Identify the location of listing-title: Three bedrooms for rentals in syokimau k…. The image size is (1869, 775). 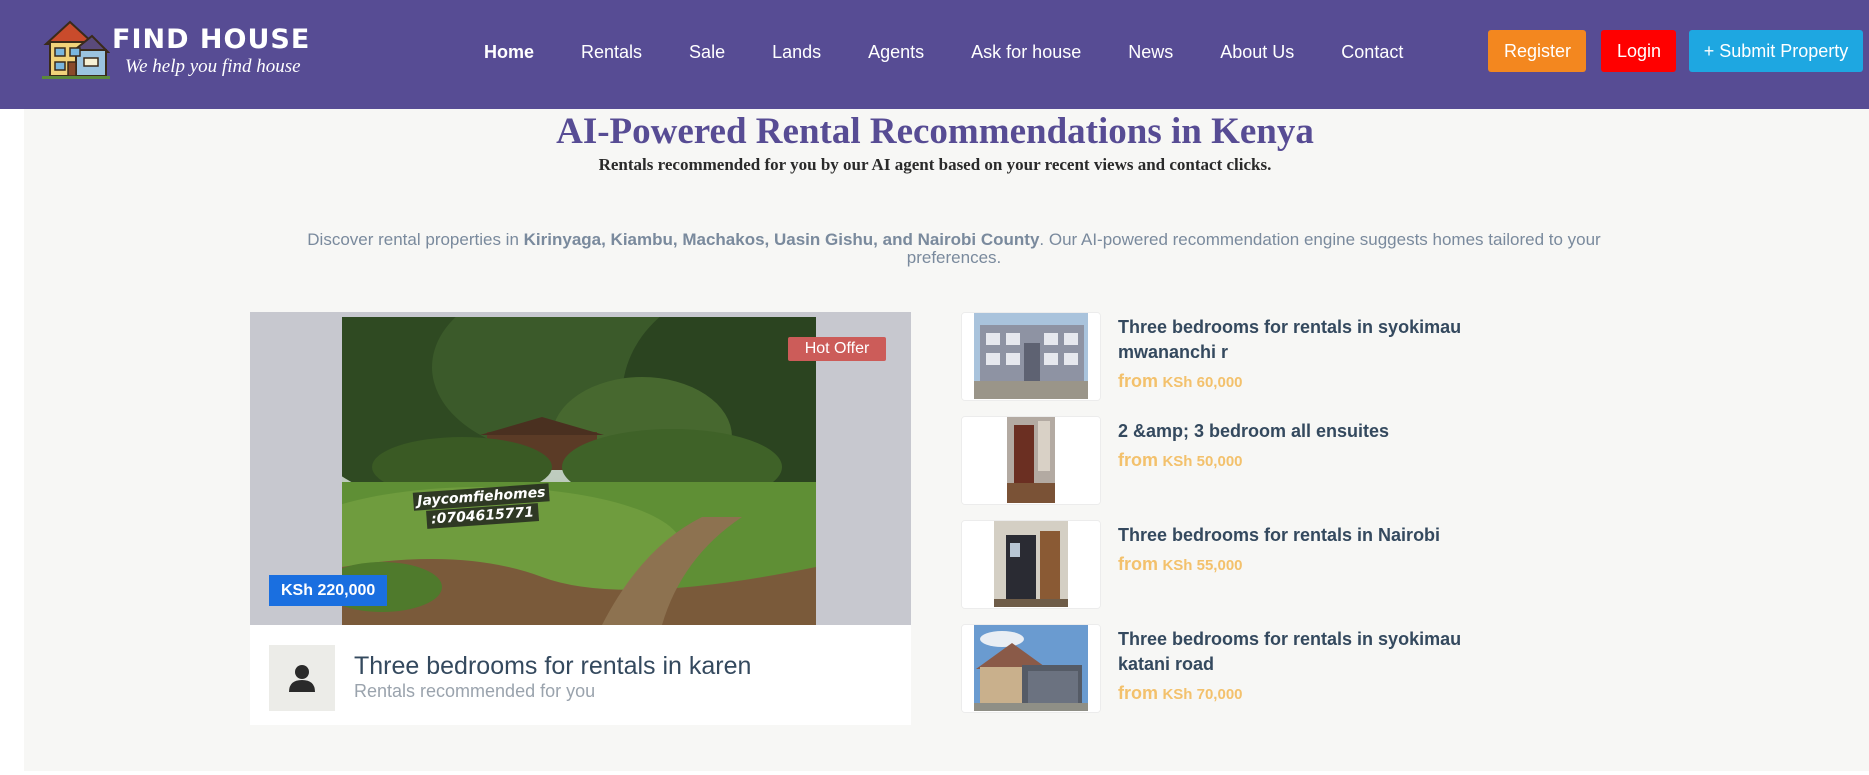
(1298, 652).